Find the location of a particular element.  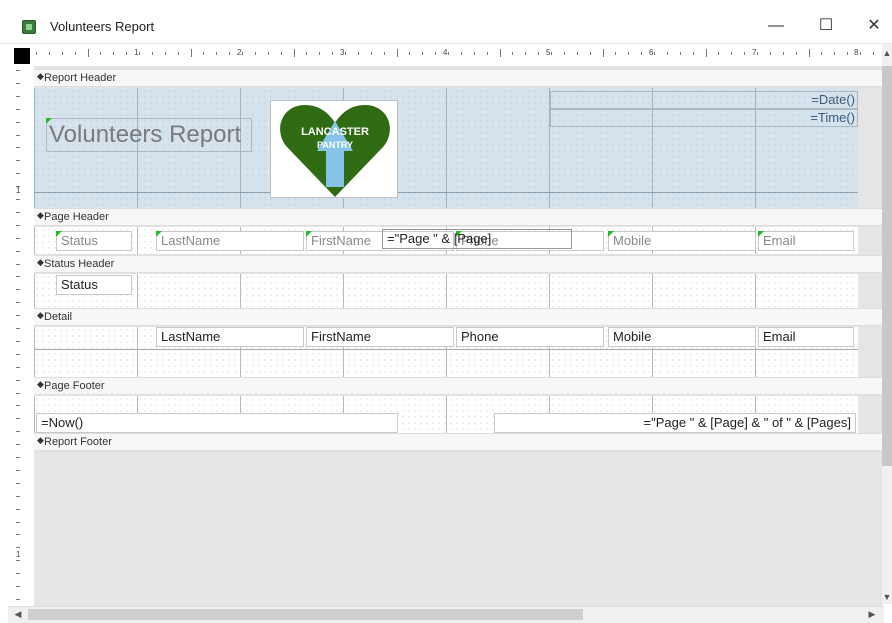

scroll-right-arrow-icon: ▶ is located at coordinates (872, 614).